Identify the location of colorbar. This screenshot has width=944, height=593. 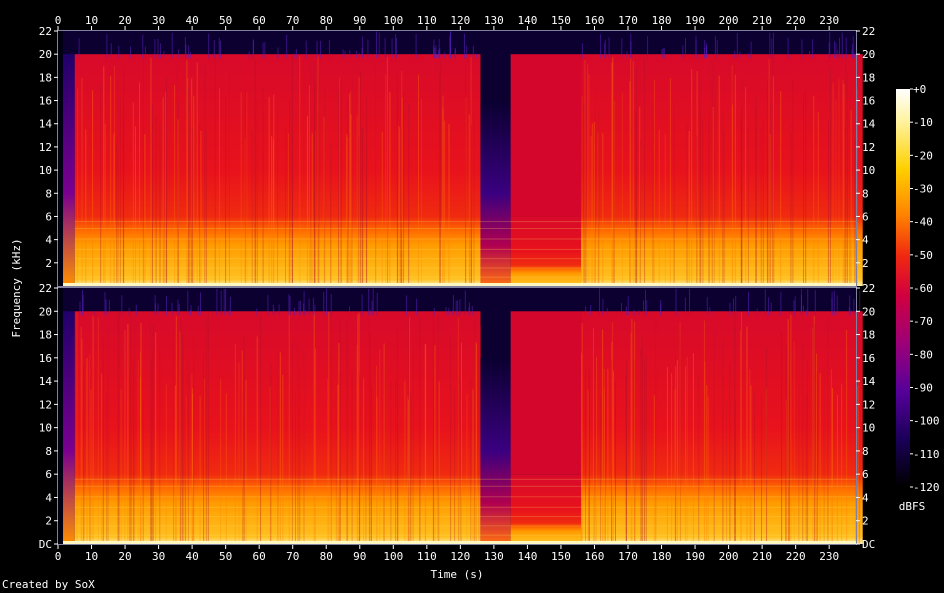
(903, 288).